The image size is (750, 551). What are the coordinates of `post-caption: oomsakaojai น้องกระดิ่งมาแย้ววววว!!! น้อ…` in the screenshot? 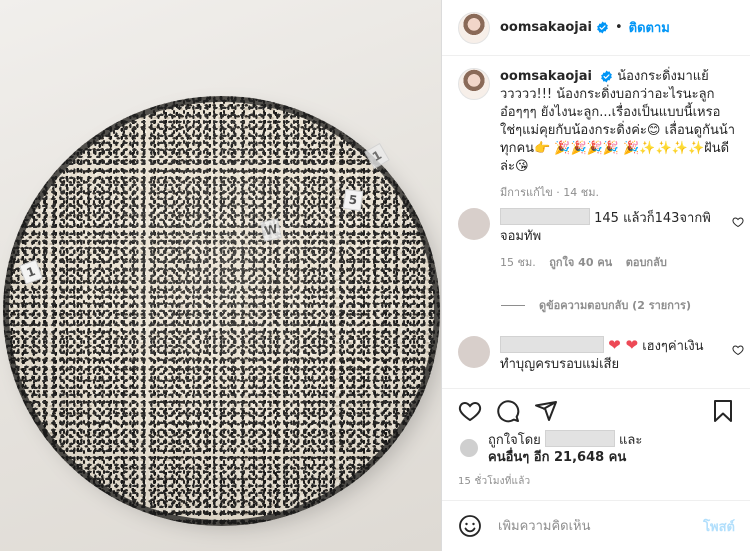 It's located at (598, 135).